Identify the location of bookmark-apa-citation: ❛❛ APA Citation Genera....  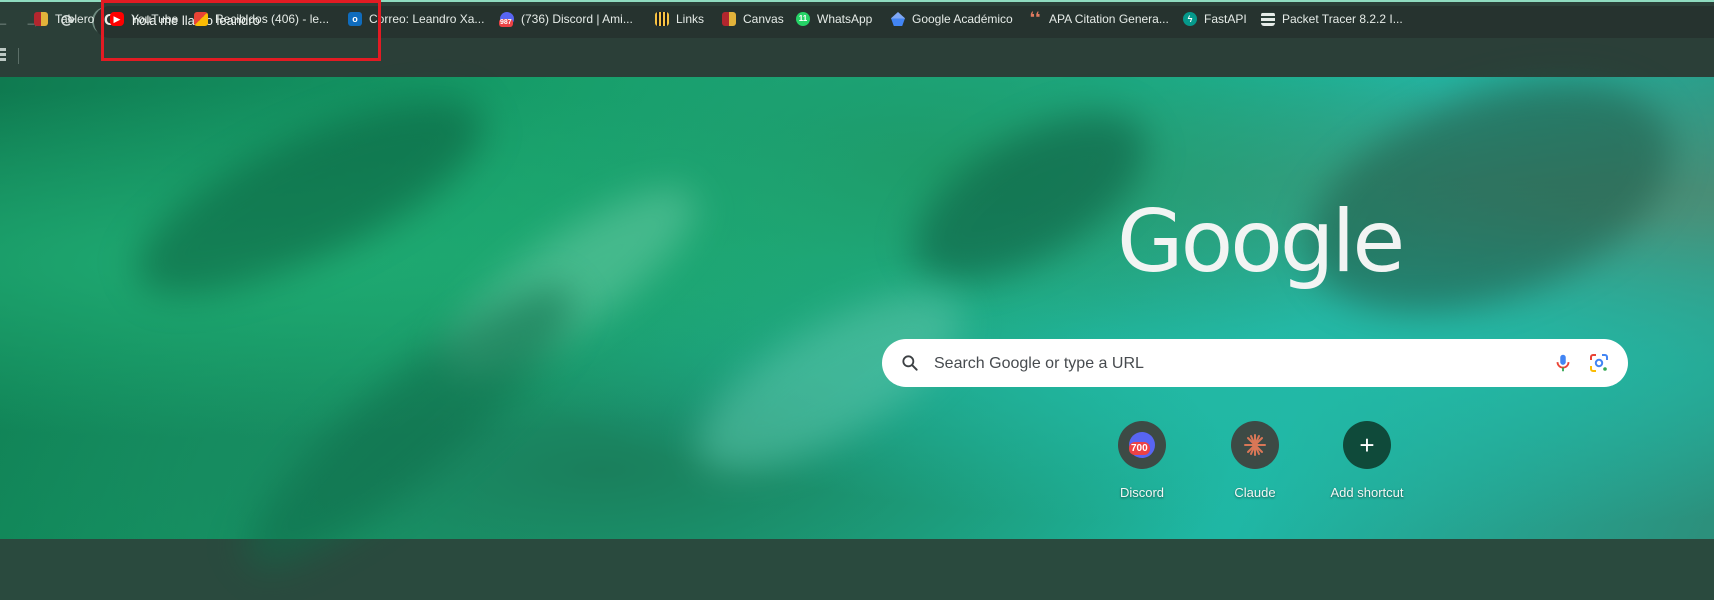
(1098, 19).